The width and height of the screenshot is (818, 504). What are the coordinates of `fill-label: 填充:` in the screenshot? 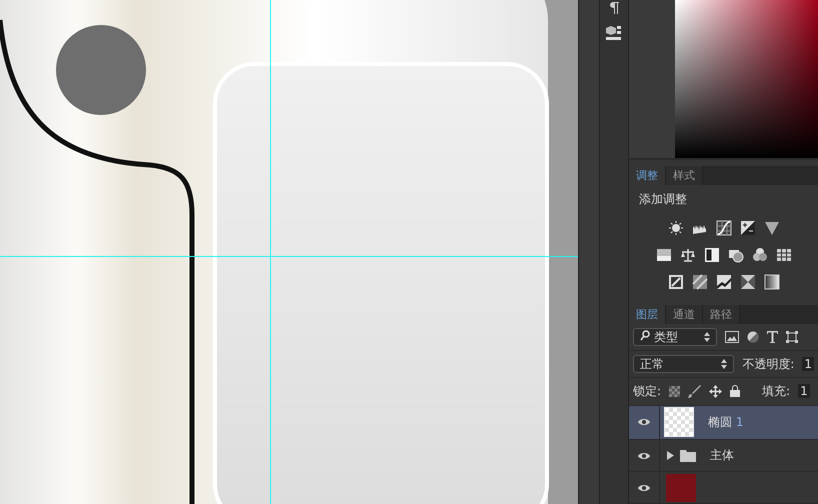 It's located at (776, 391).